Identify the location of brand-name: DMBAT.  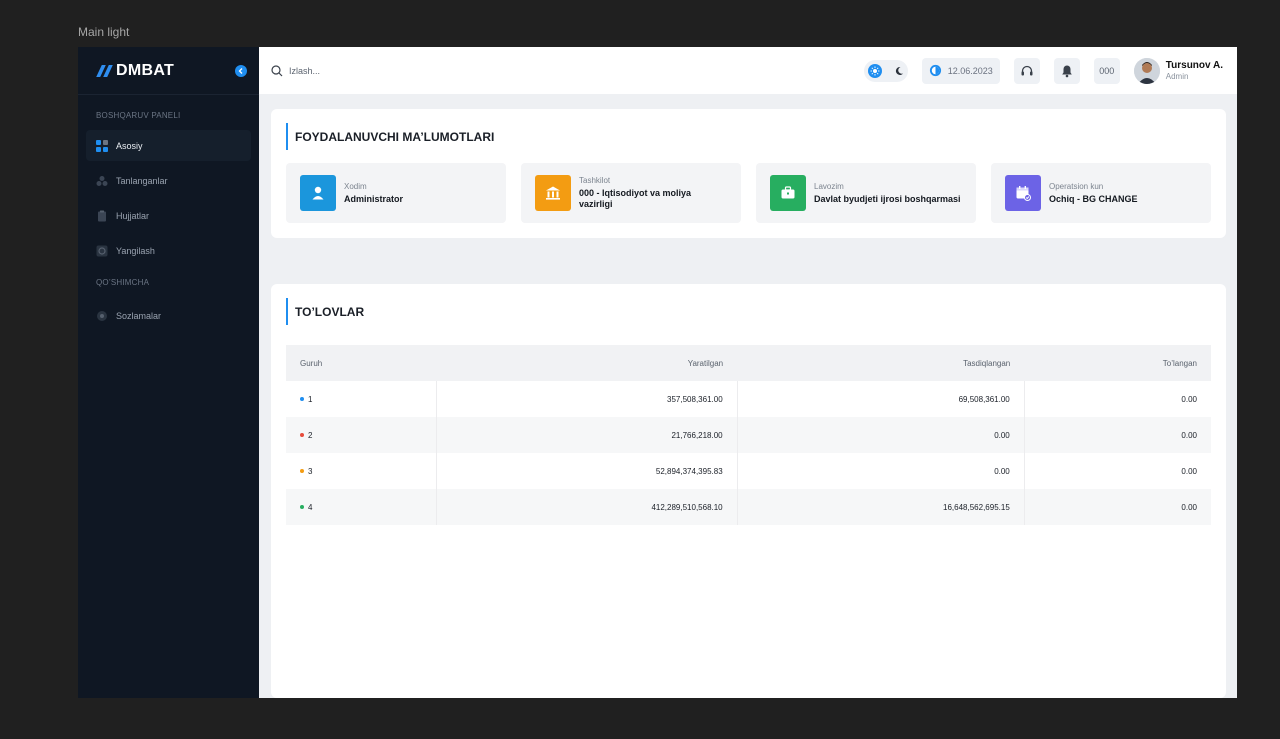
(145, 70).